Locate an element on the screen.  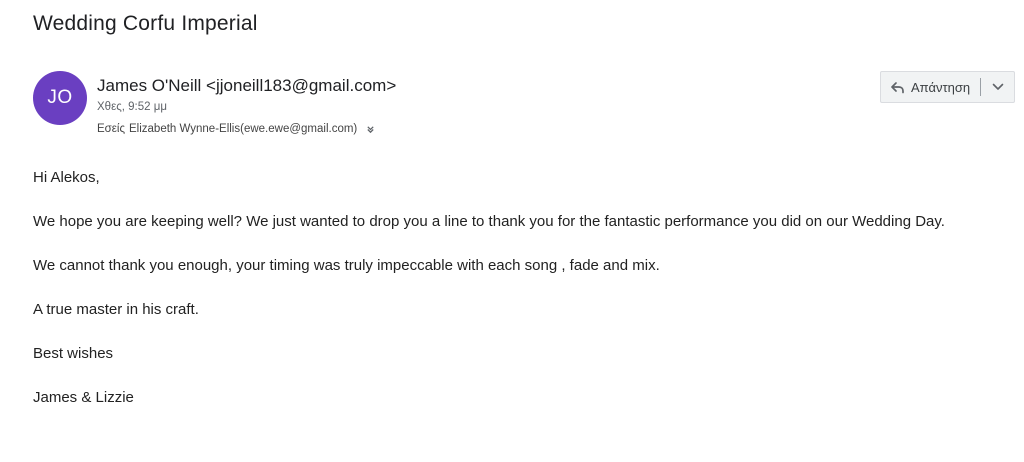
more-options-button is located at coordinates (997, 87).